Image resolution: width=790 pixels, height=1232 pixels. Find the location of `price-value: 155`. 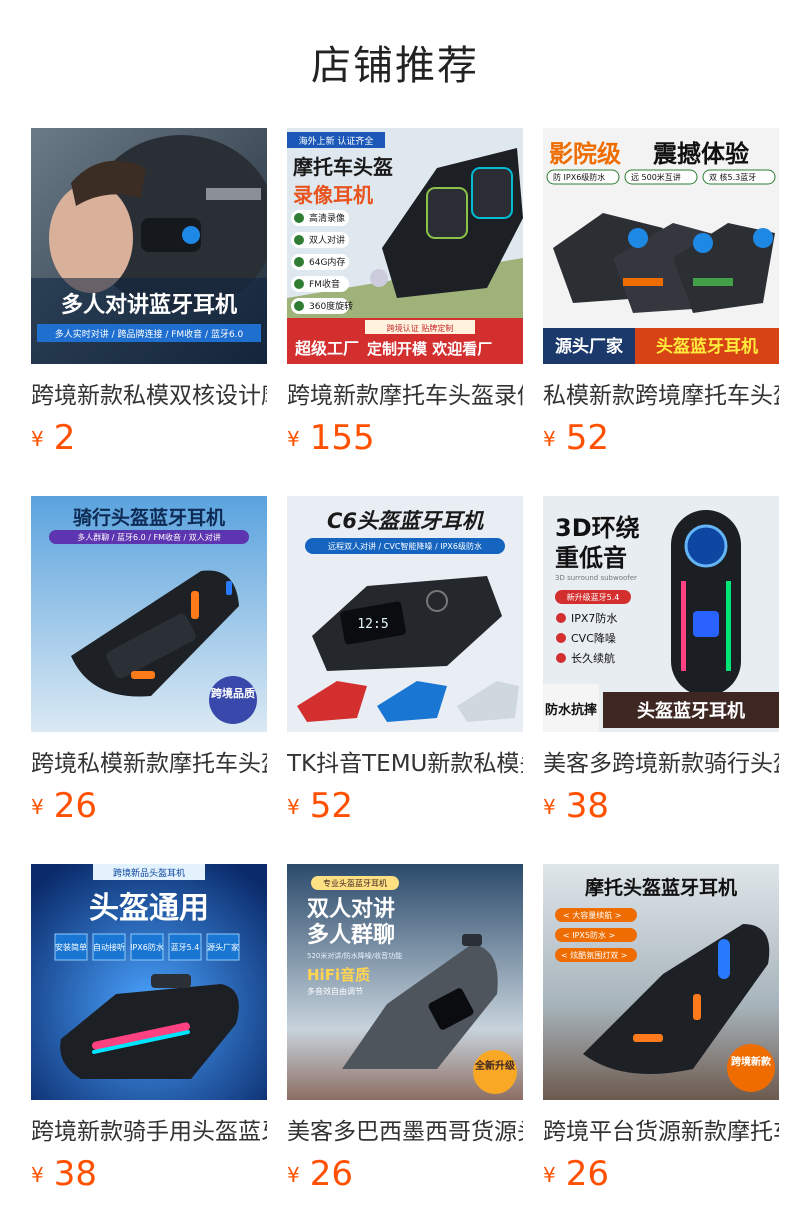

price-value: 155 is located at coordinates (342, 438).